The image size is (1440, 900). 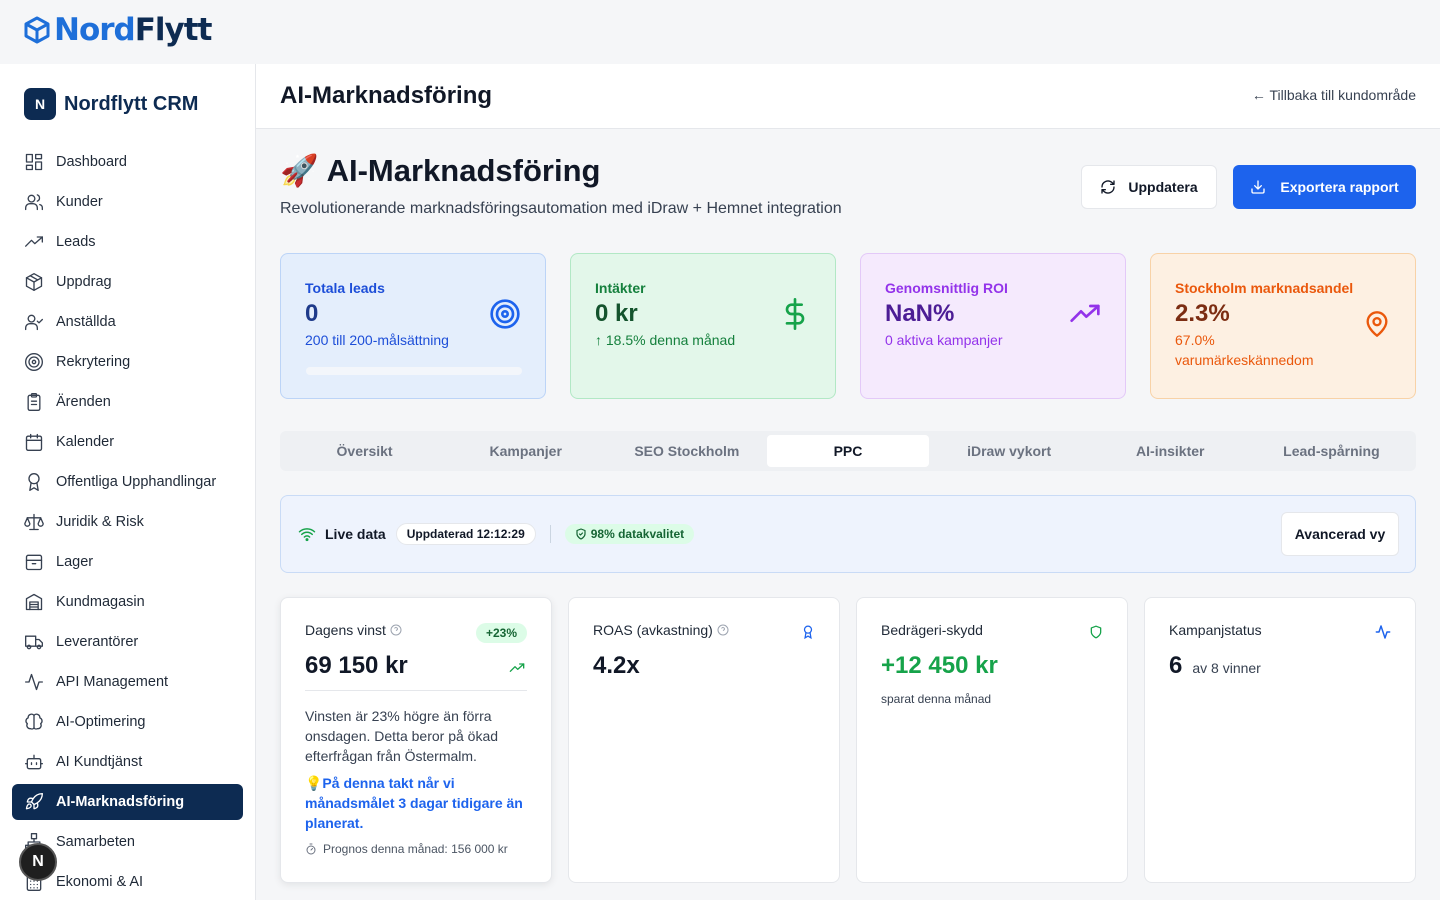 What do you see at coordinates (1331, 451) in the screenshot?
I see `tab-lead-sparning: Lead-spårning` at bounding box center [1331, 451].